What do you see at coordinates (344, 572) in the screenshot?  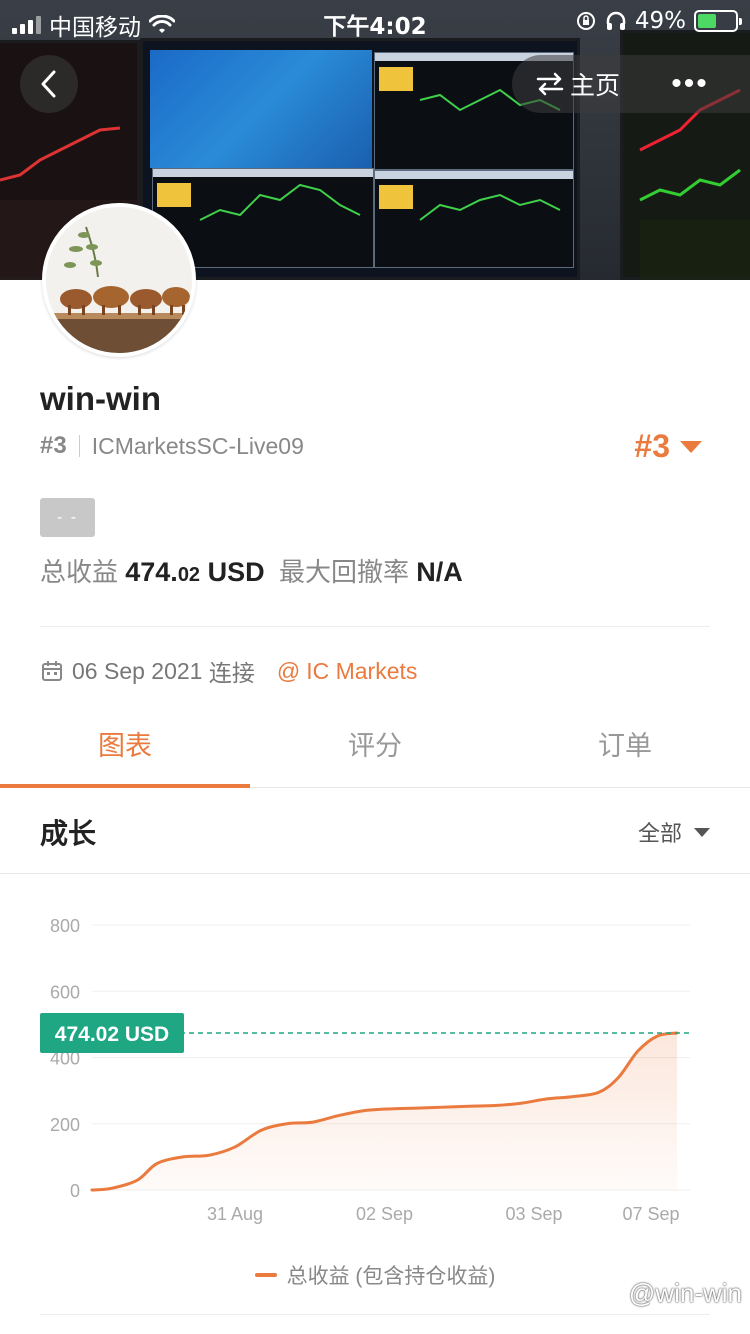 I see `max-drawdown-label: 最大回撤率` at bounding box center [344, 572].